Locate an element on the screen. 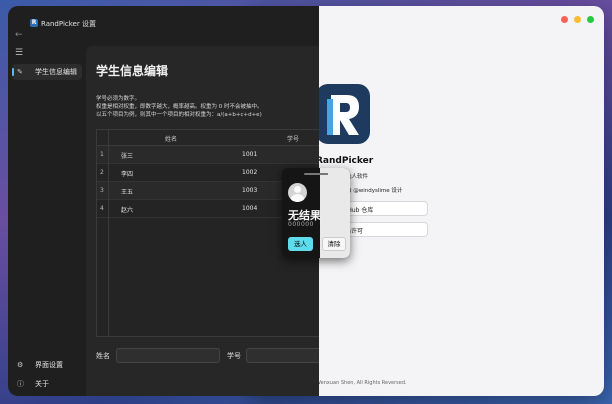 The height and width of the screenshot is (404, 612). window-title: RandPicker 设置 is located at coordinates (68, 24).